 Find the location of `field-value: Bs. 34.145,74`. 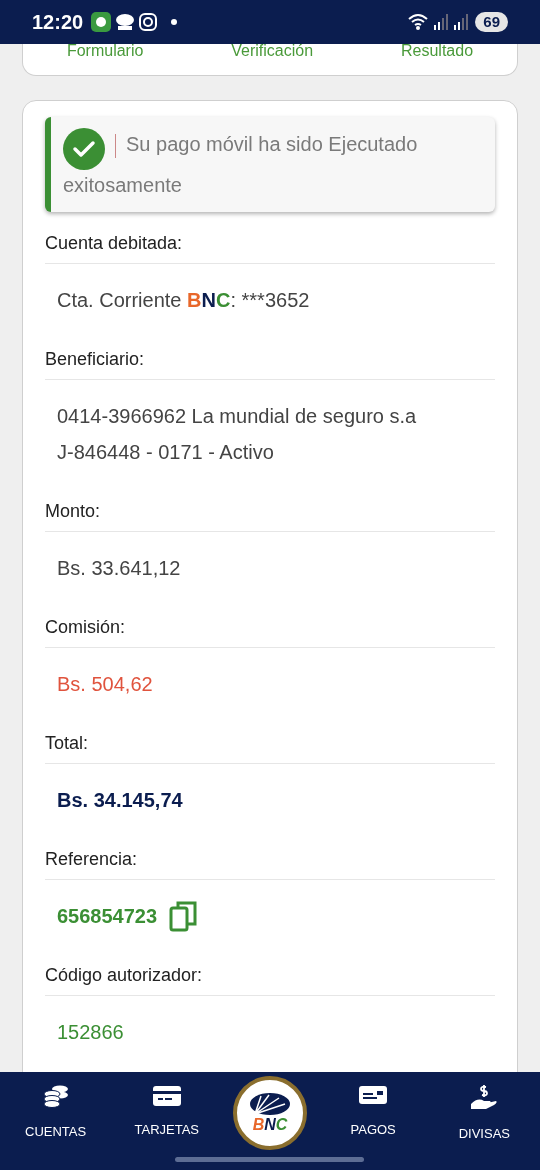

field-value: Bs. 34.145,74 is located at coordinates (120, 800).